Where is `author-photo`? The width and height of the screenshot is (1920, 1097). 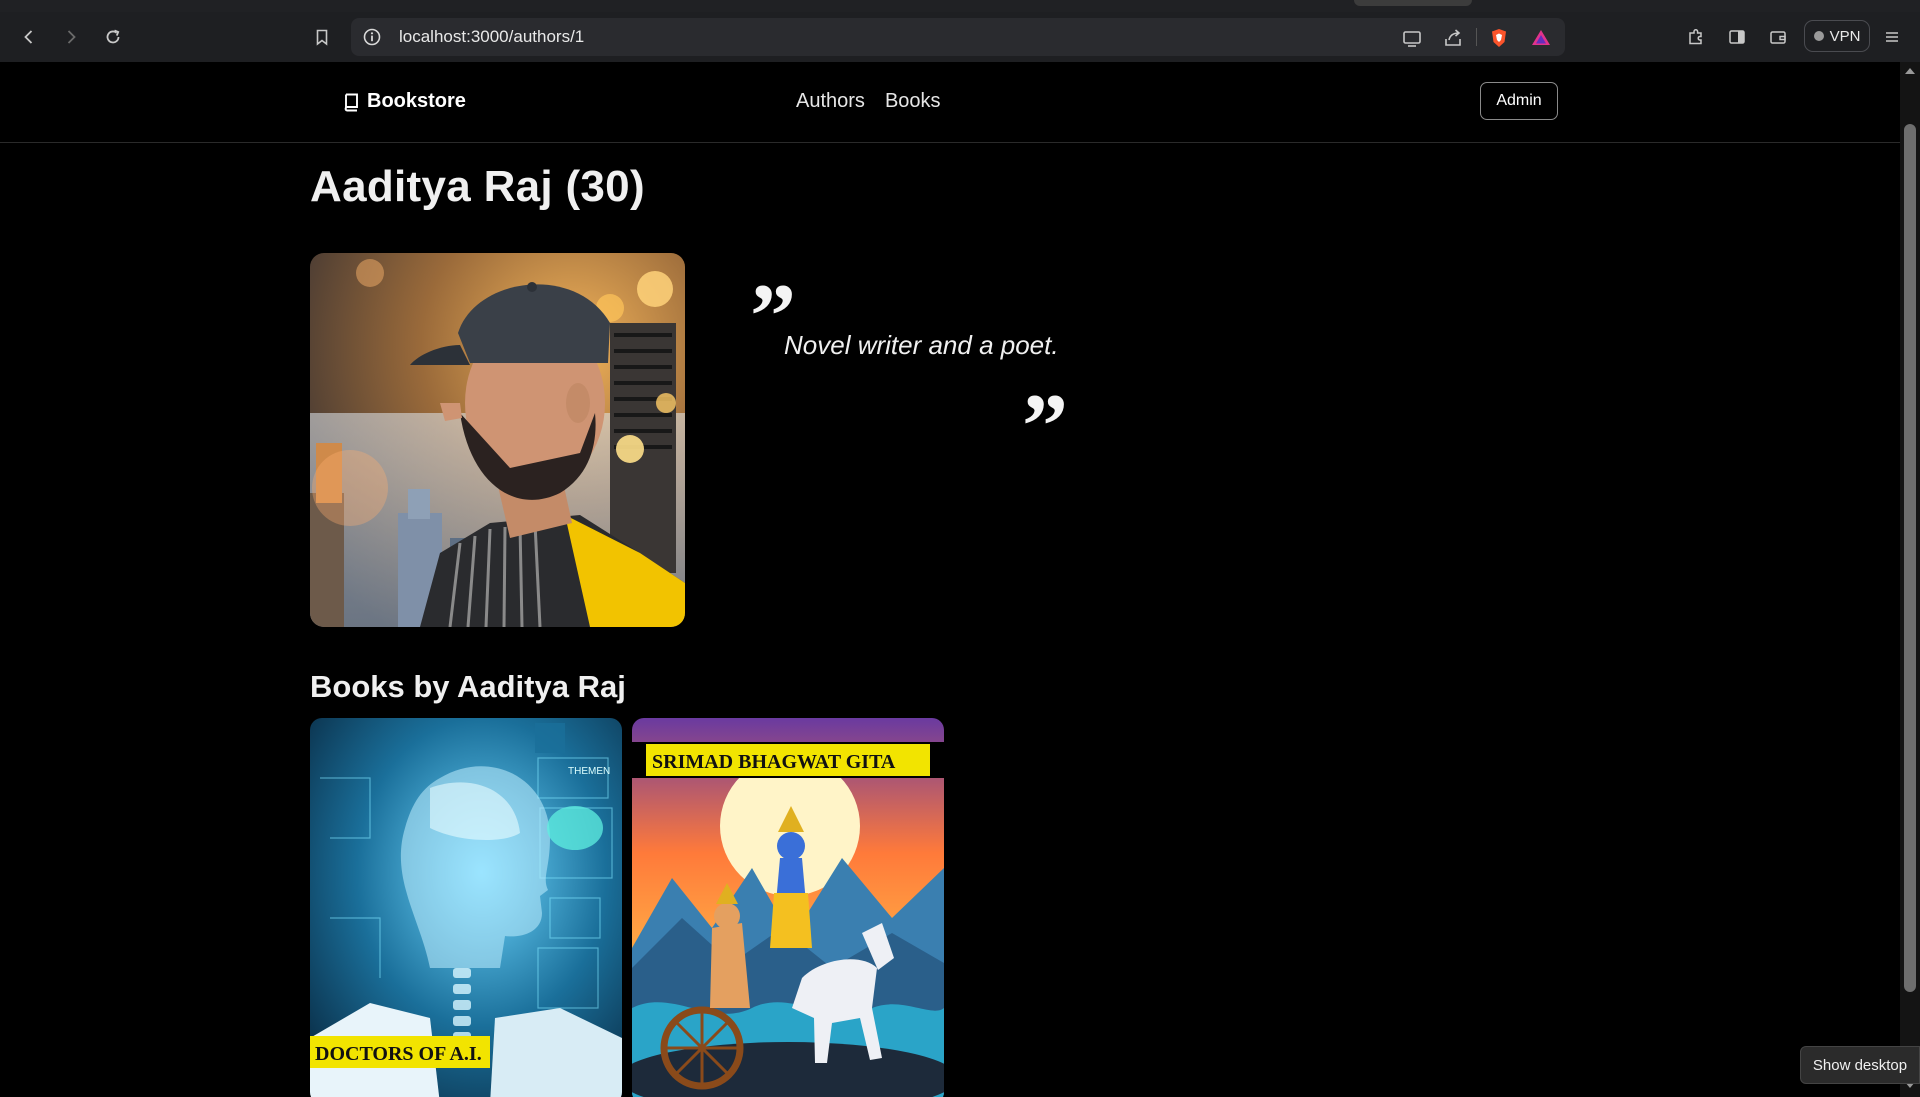 author-photo is located at coordinates (497, 440).